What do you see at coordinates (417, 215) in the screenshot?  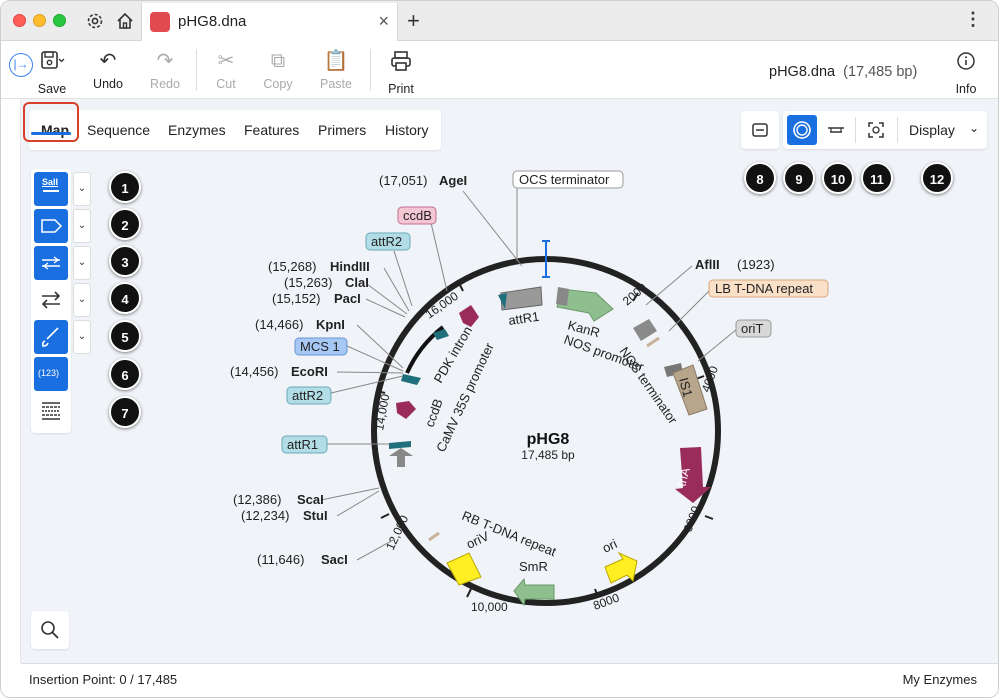 I see `ccdb-label: ccdB` at bounding box center [417, 215].